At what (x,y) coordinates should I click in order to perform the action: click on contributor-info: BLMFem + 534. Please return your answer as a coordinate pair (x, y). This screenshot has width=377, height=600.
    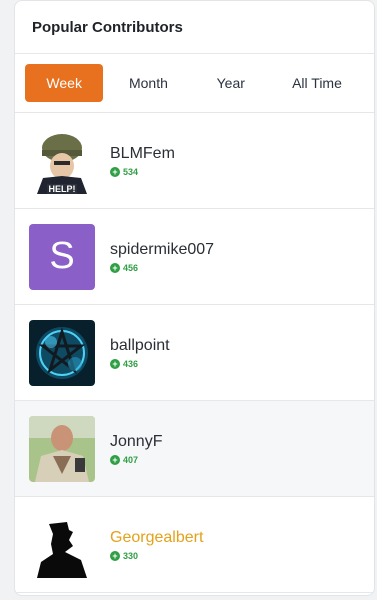
    Looking at the image, I should click on (142, 160).